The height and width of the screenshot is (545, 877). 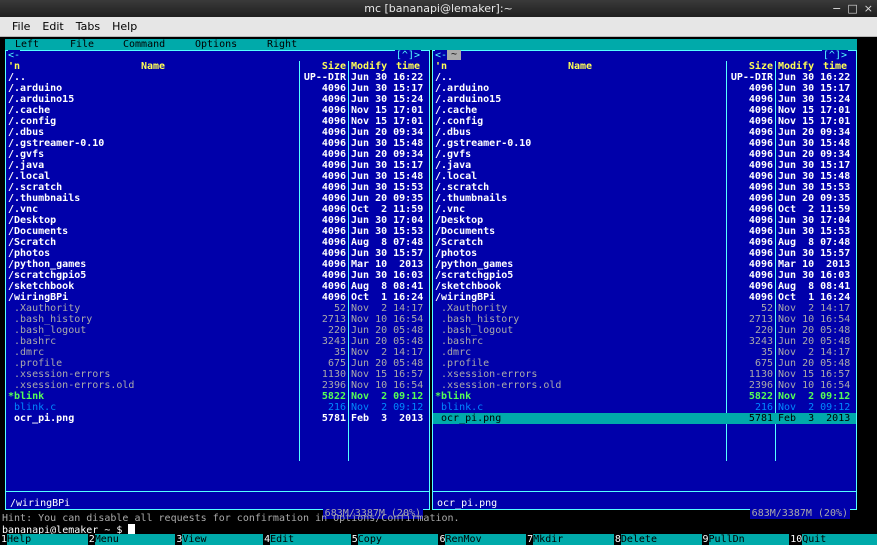 What do you see at coordinates (836, 8) in the screenshot?
I see `minimize-icon: −` at bounding box center [836, 8].